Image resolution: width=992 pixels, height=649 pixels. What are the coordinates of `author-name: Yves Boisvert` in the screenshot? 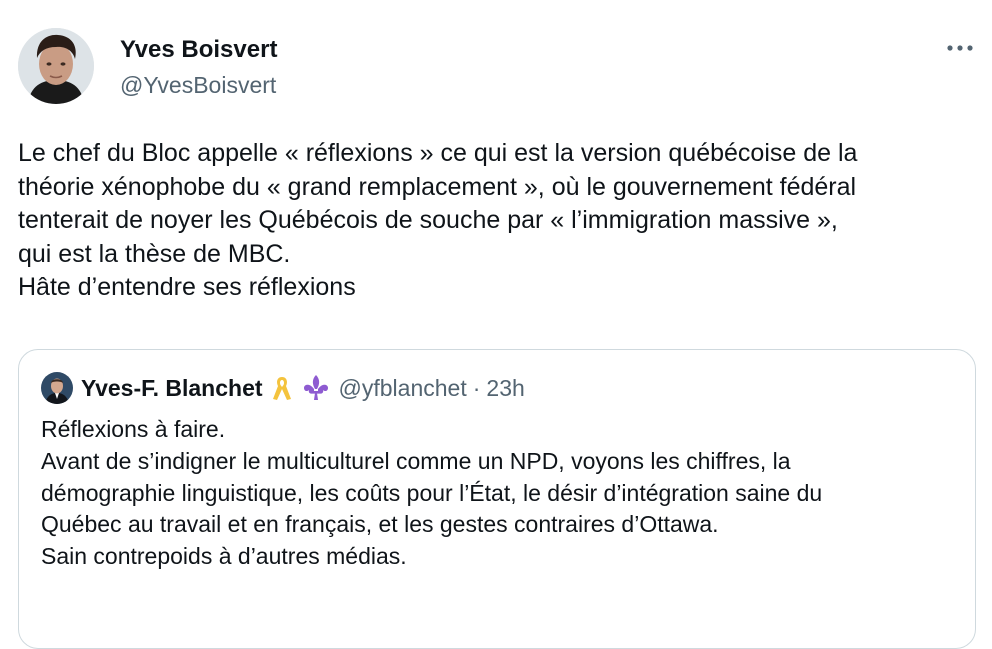 It's located at (198, 50).